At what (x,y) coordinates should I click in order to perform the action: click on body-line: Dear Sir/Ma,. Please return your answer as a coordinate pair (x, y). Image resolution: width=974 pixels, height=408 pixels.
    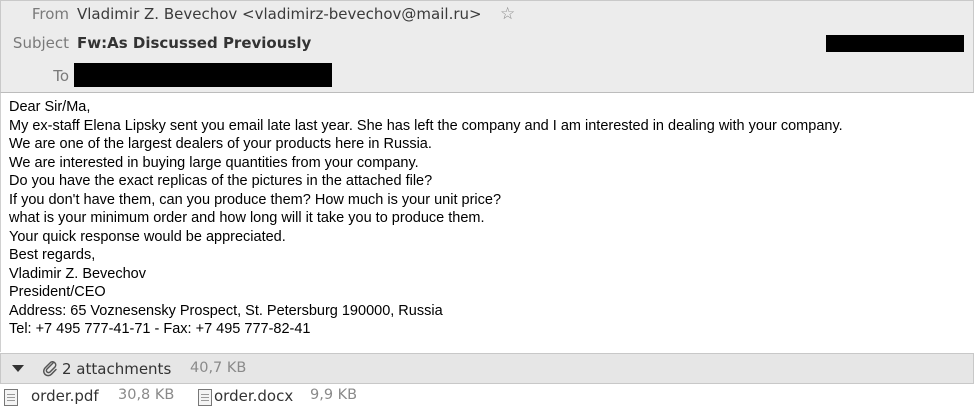
    Looking at the image, I should click on (50, 107).